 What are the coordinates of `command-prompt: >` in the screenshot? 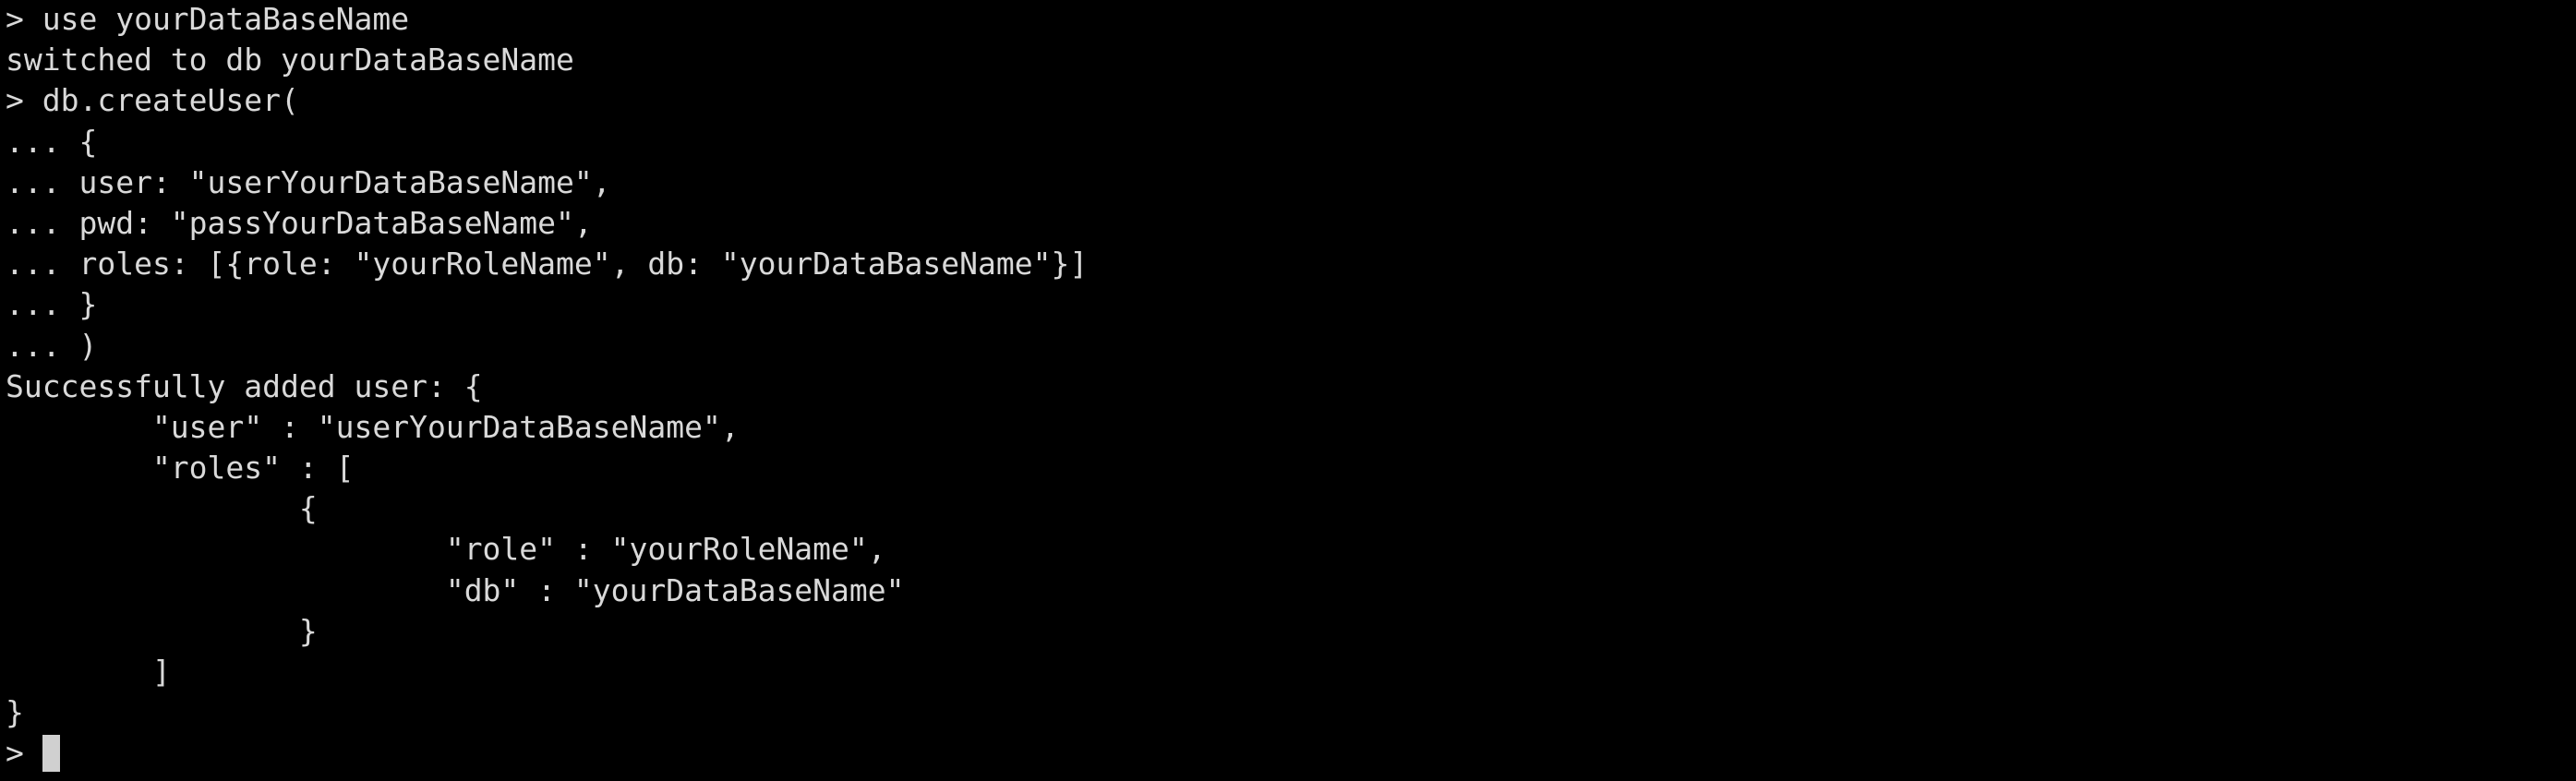 It's located at (1291, 753).